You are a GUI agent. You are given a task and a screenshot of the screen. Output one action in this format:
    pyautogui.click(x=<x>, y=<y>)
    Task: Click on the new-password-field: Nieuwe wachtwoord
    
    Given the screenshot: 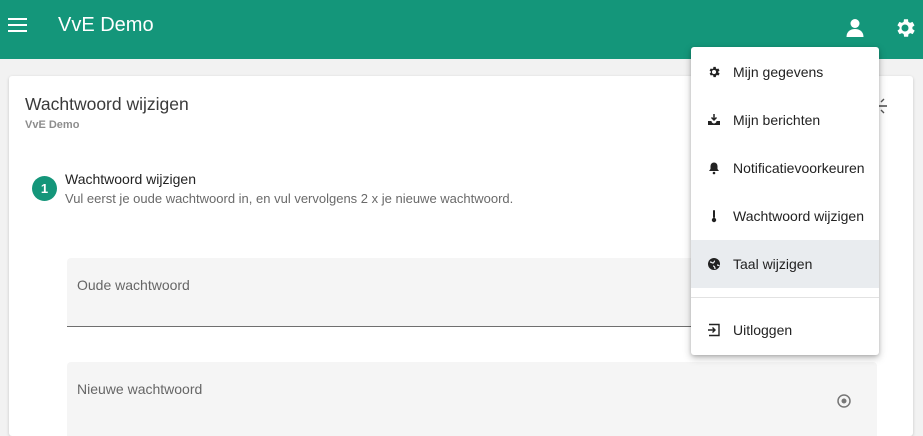 What is the action you would take?
    pyautogui.click(x=472, y=399)
    